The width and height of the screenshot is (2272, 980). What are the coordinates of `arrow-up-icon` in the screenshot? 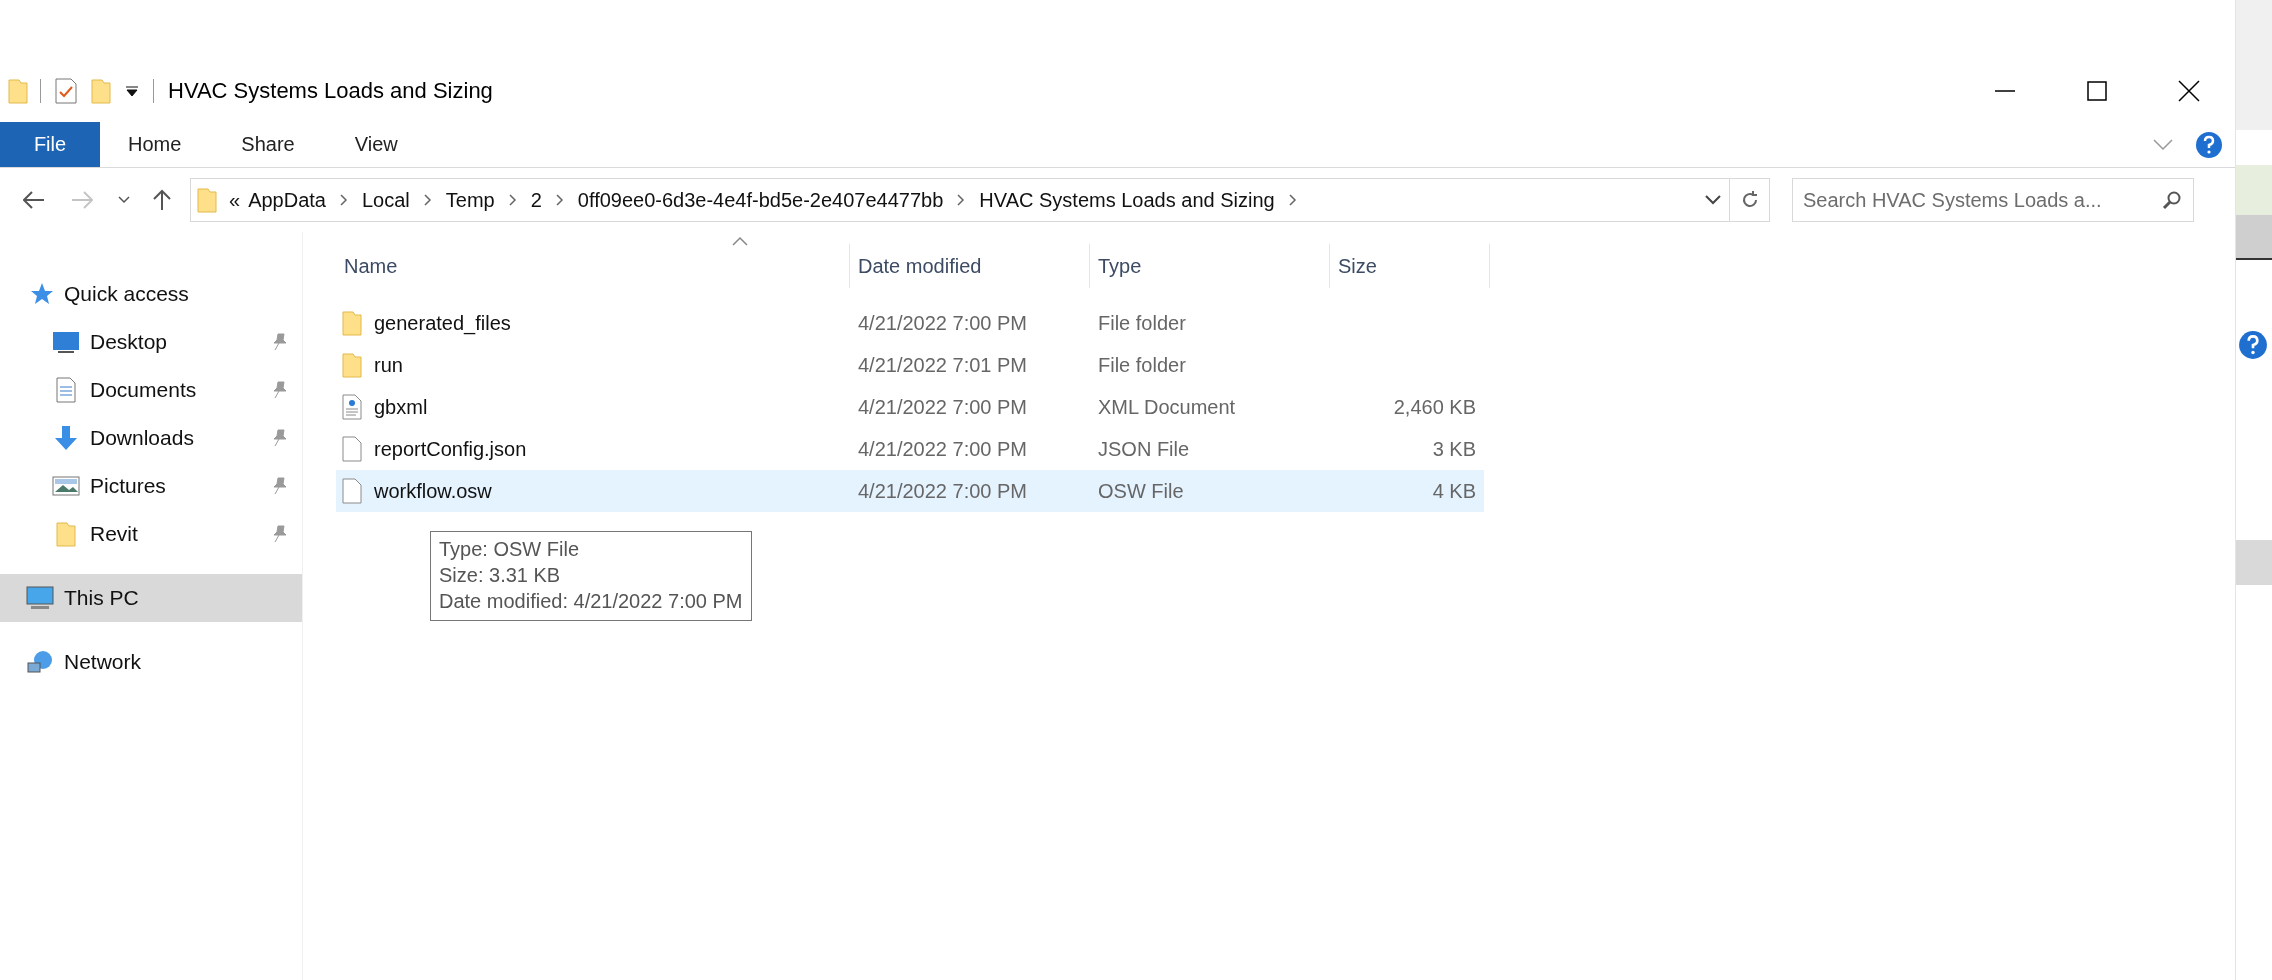 It's located at (162, 200).